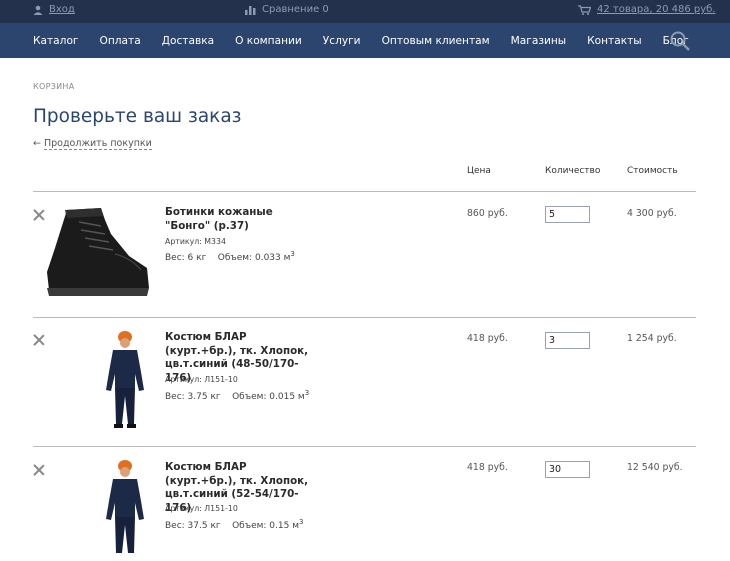  I want to click on login-link: Вход, so click(54, 9).